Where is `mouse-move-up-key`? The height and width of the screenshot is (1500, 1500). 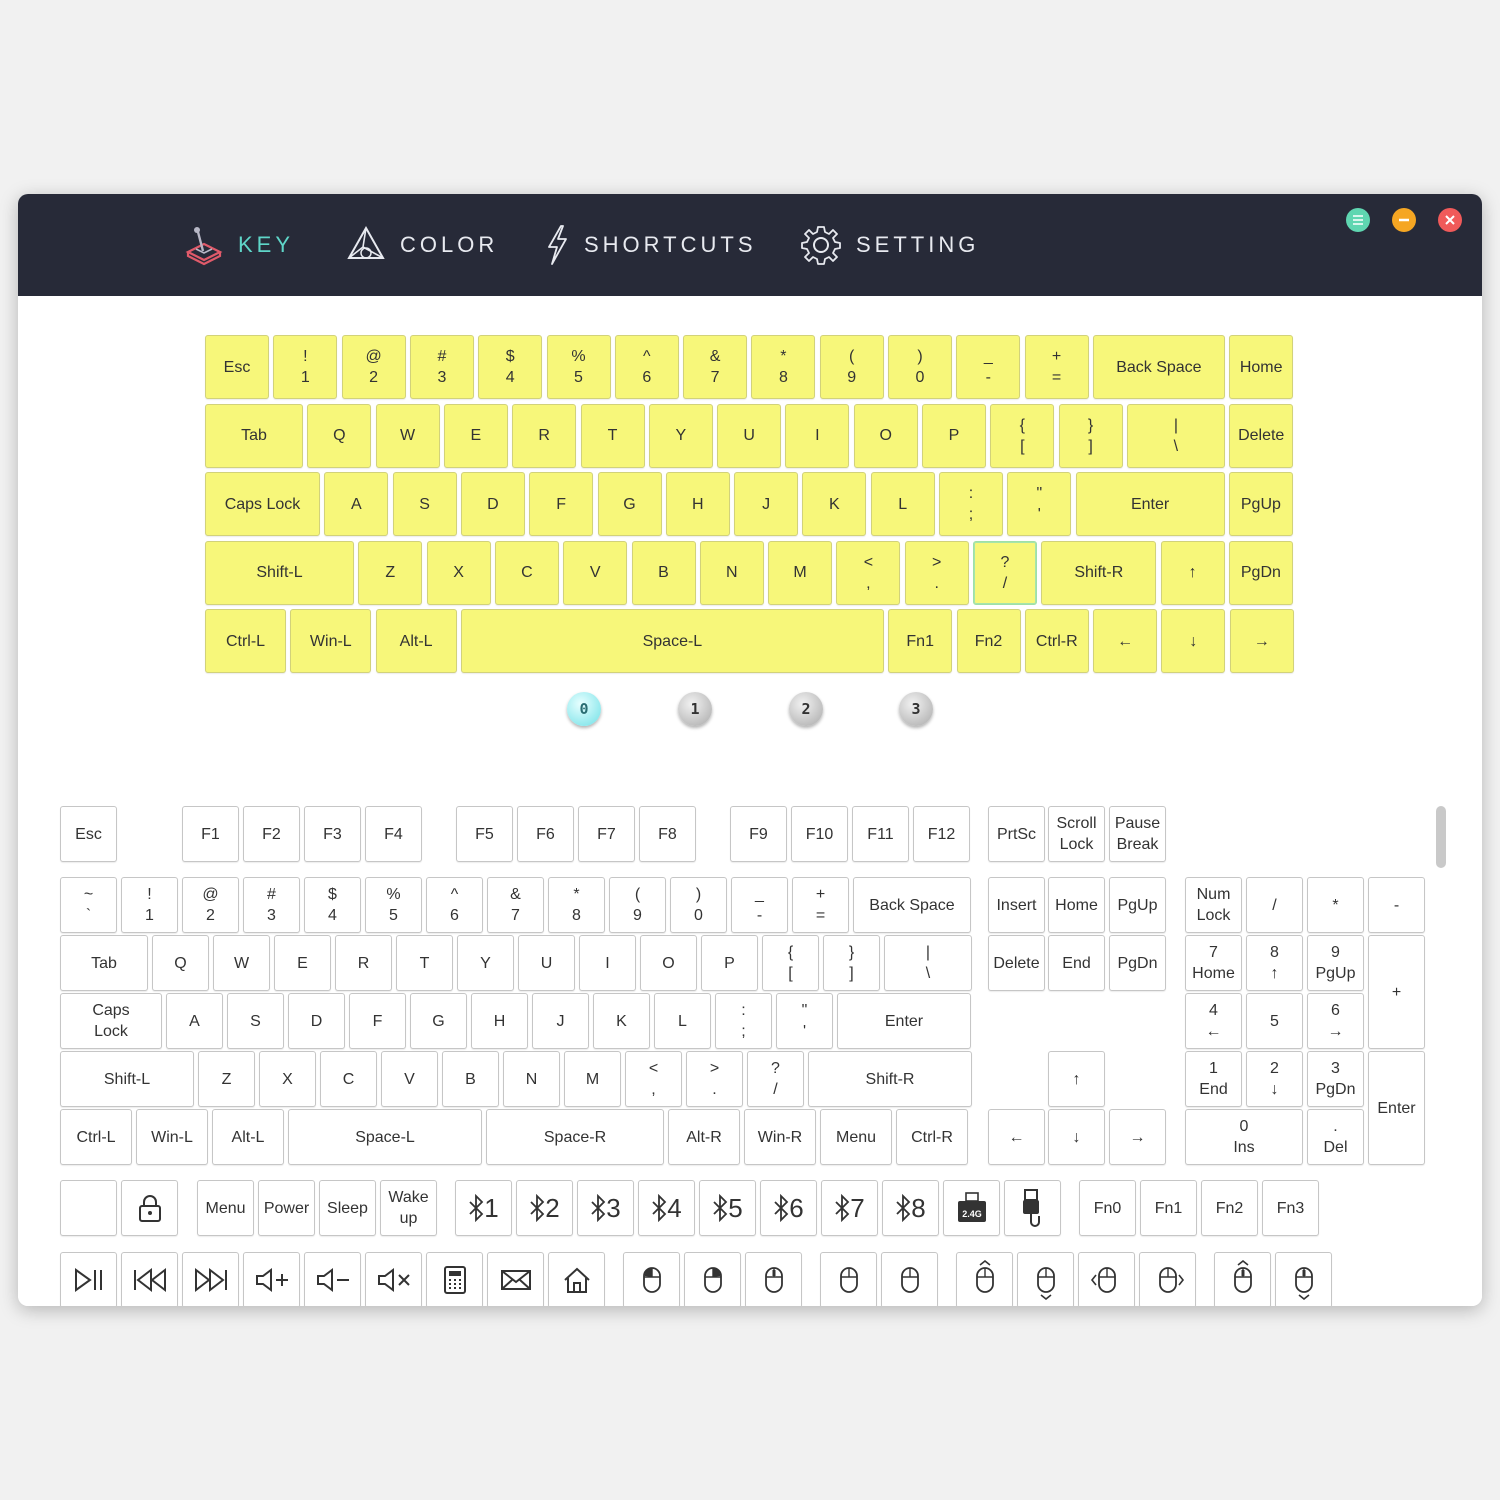
mouse-move-up-key is located at coordinates (984, 1279).